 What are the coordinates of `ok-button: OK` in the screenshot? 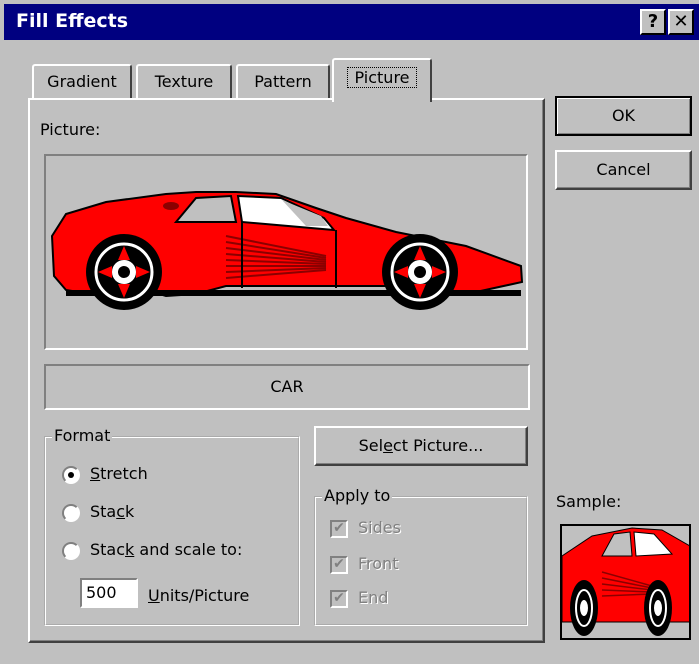 It's located at (623, 116).